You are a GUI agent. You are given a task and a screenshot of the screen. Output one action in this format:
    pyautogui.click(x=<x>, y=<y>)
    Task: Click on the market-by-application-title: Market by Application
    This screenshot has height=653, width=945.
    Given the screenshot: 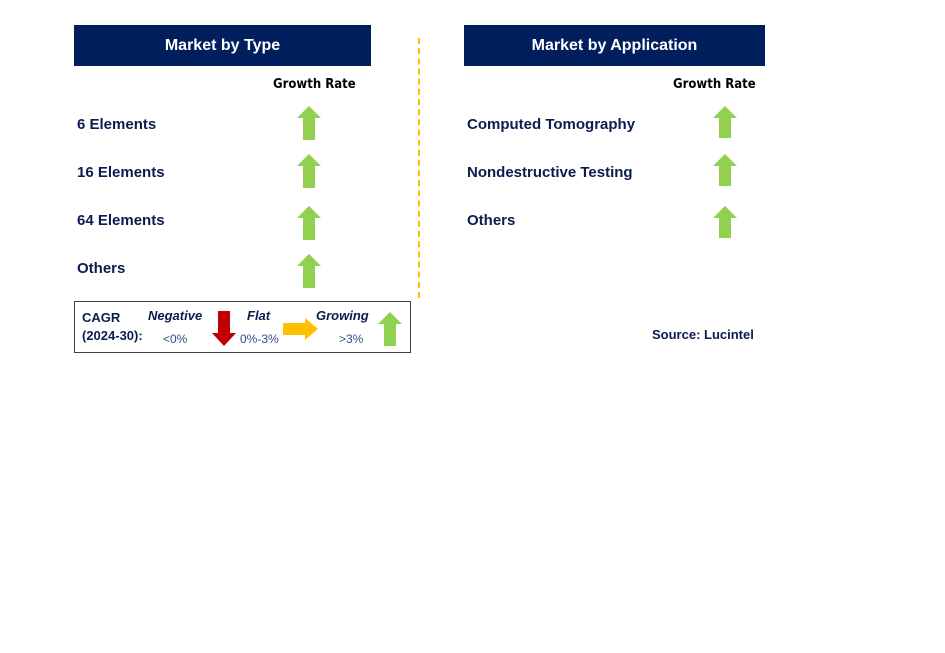 What is the action you would take?
    pyautogui.click(x=614, y=45)
    